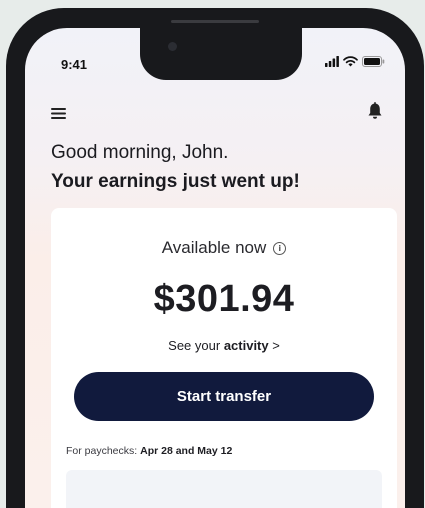 The image size is (425, 508). Describe the element at coordinates (196, 345) in the screenshot. I see `activity-link-prefix: See your` at that location.